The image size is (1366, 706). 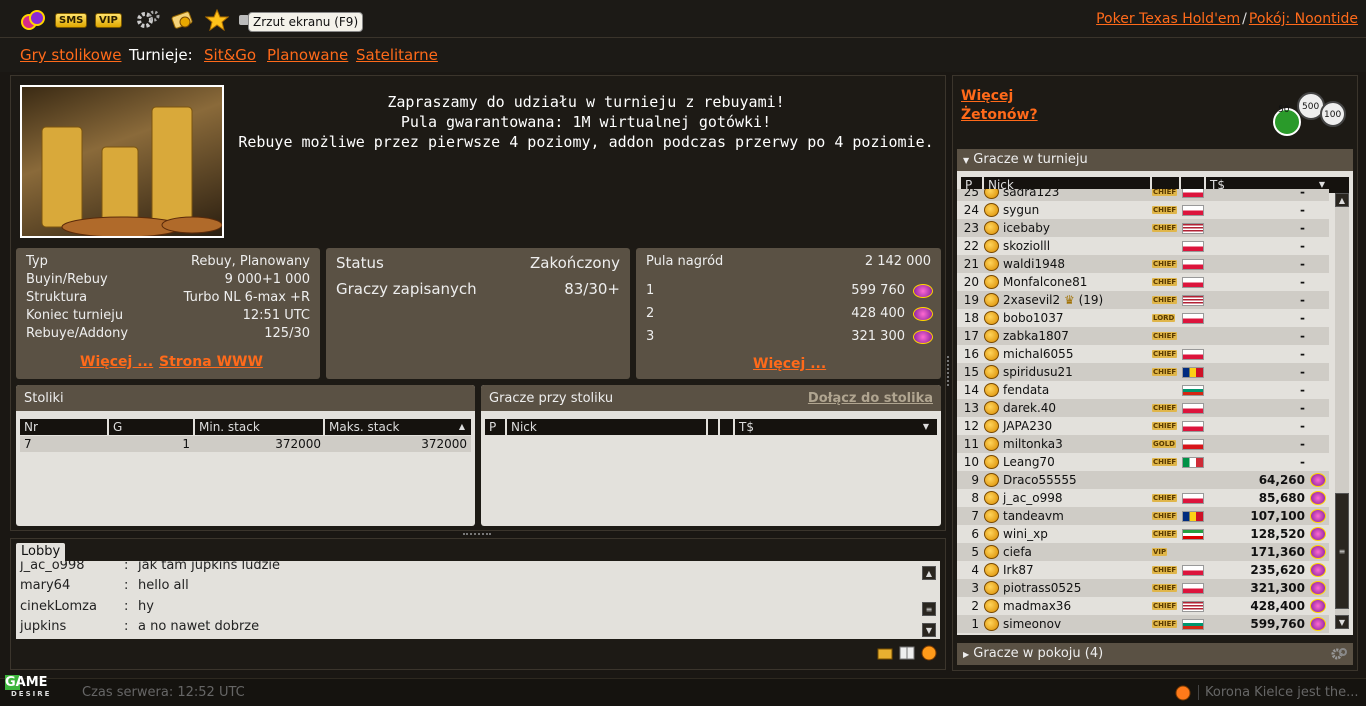 What do you see at coordinates (1143, 195) in the screenshot?
I see `player-row: 25 sadra123 CHIEF -` at bounding box center [1143, 195].